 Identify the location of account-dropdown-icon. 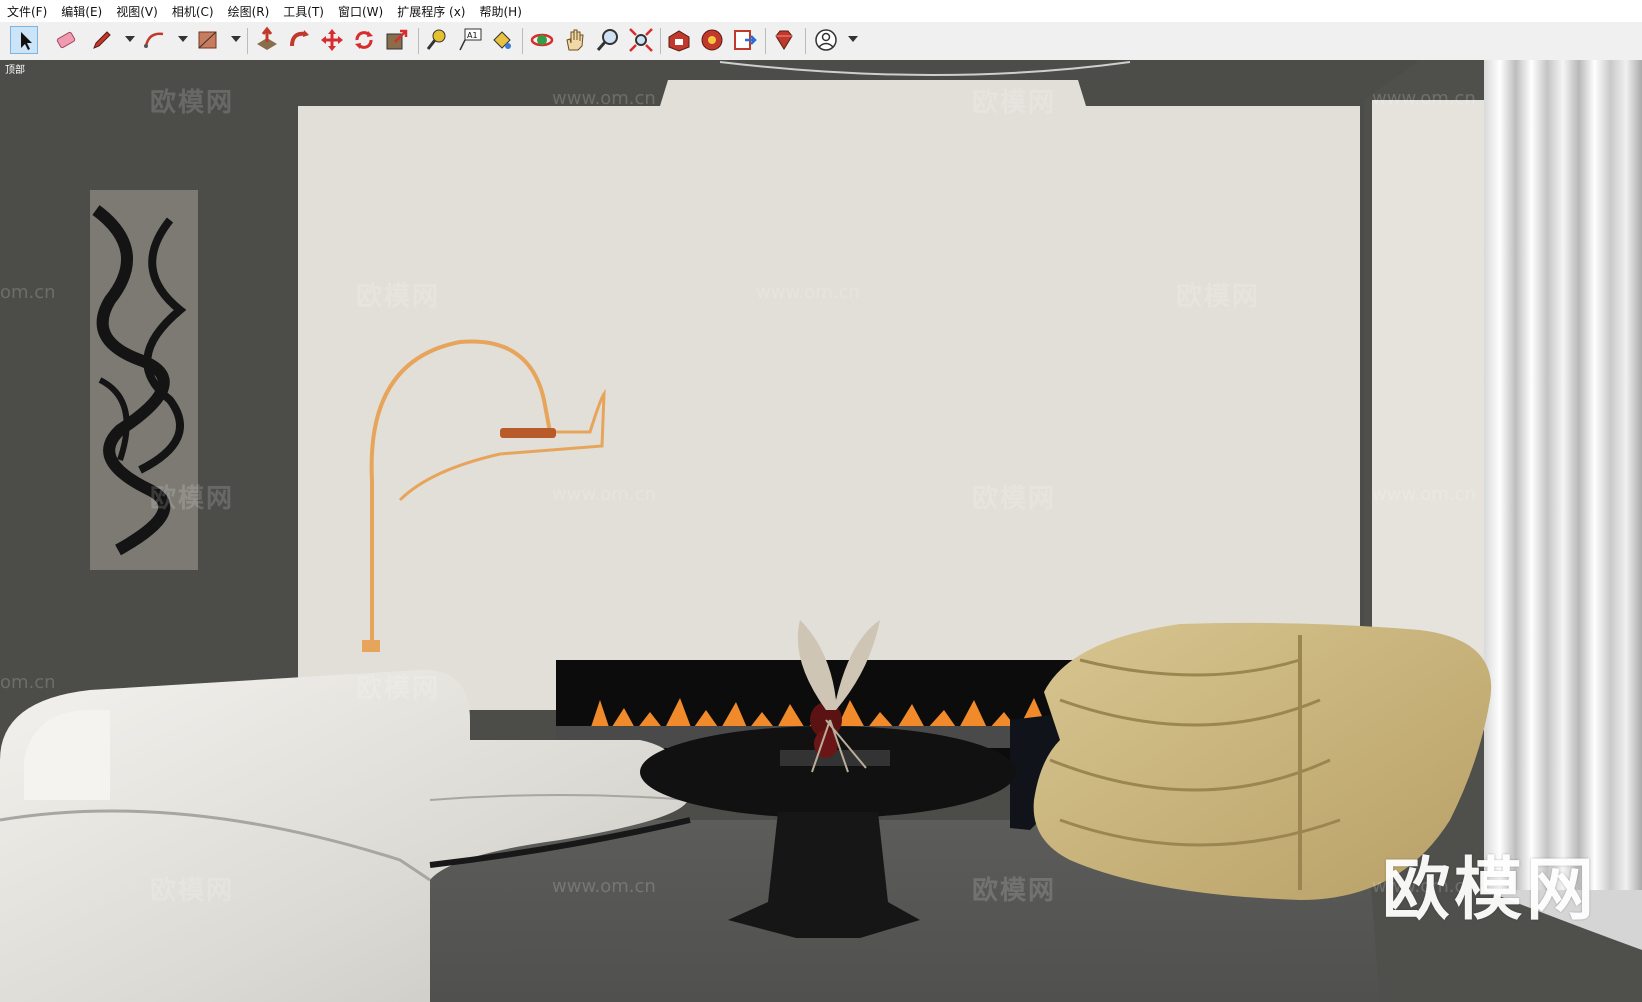
(853, 39).